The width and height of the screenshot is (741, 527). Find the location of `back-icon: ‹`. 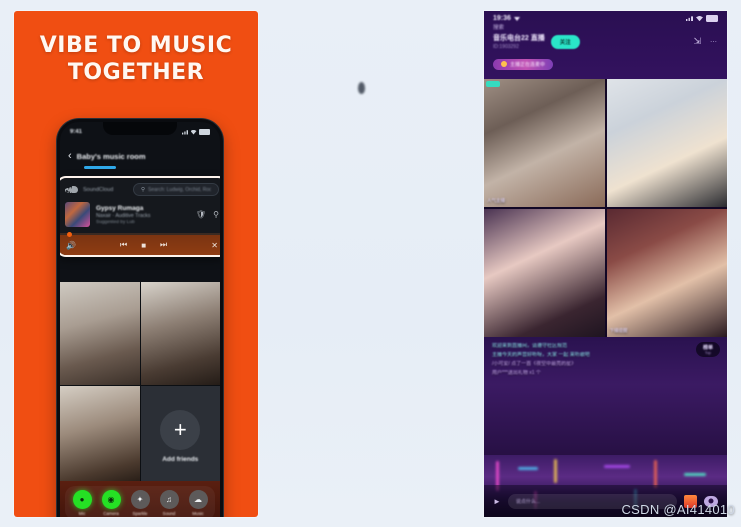

back-icon: ‹ is located at coordinates (70, 156).